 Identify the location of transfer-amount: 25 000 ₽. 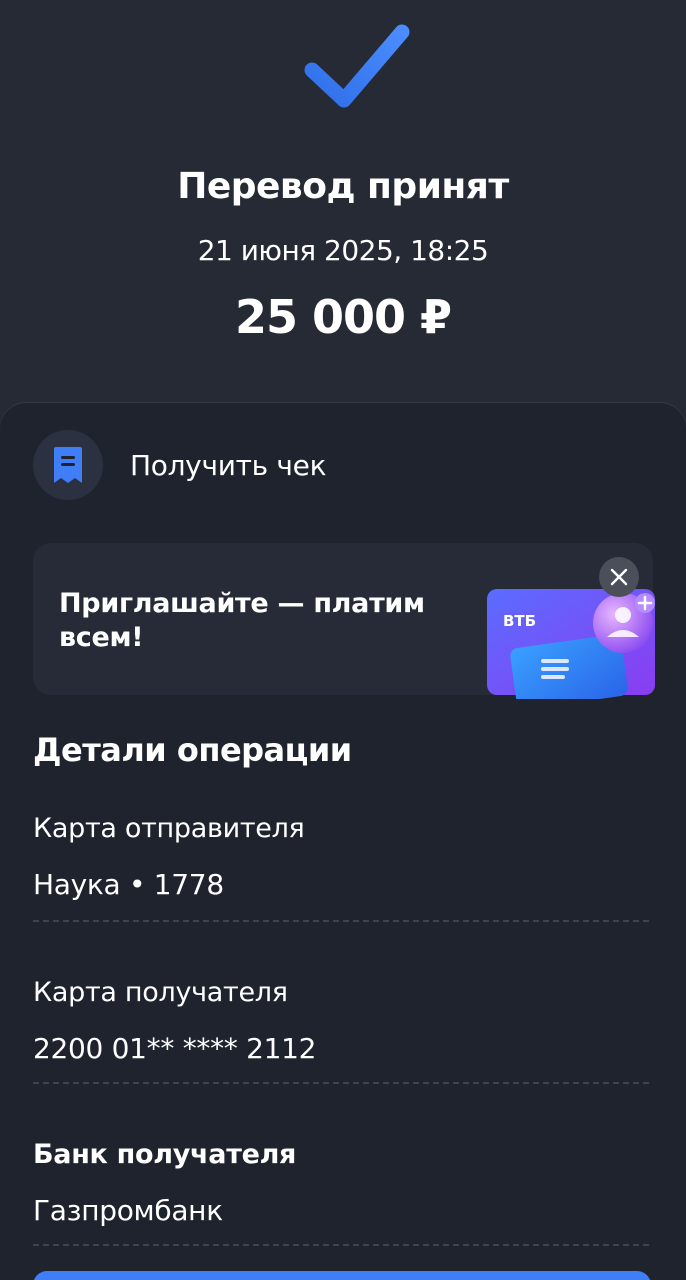
(343, 317).